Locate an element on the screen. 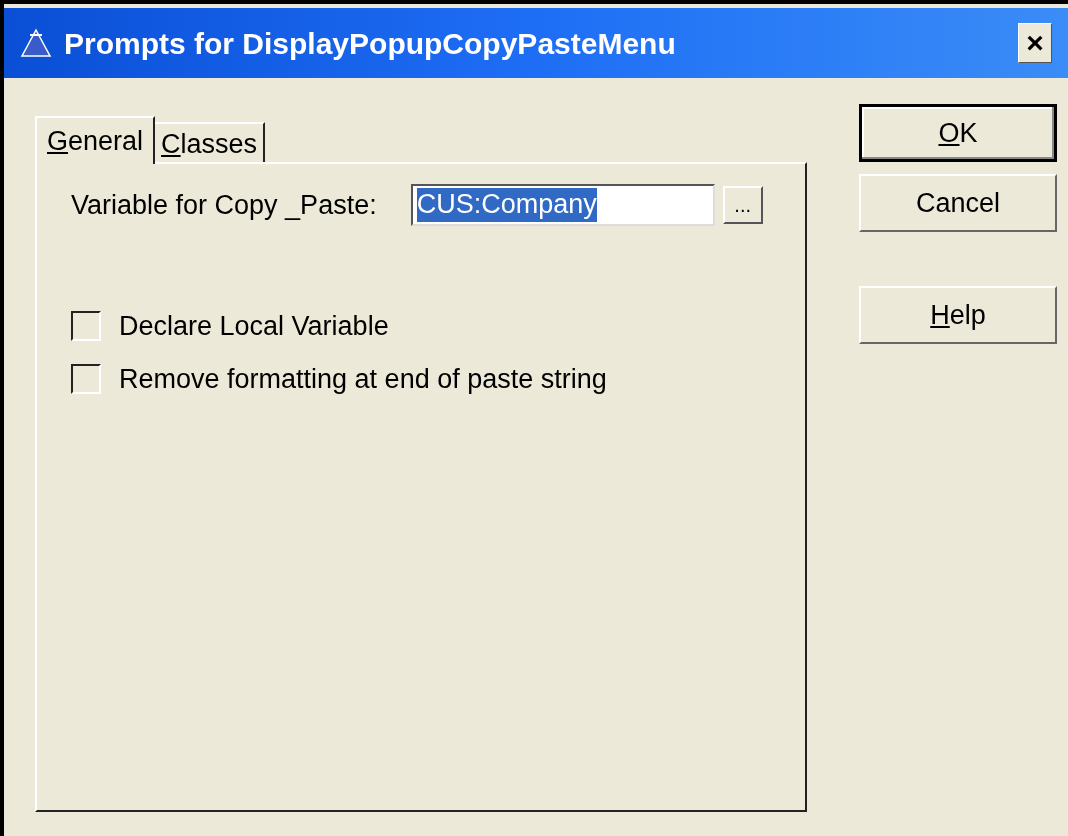 The image size is (1068, 836). variable-field: CUS:Company is located at coordinates (562, 205).